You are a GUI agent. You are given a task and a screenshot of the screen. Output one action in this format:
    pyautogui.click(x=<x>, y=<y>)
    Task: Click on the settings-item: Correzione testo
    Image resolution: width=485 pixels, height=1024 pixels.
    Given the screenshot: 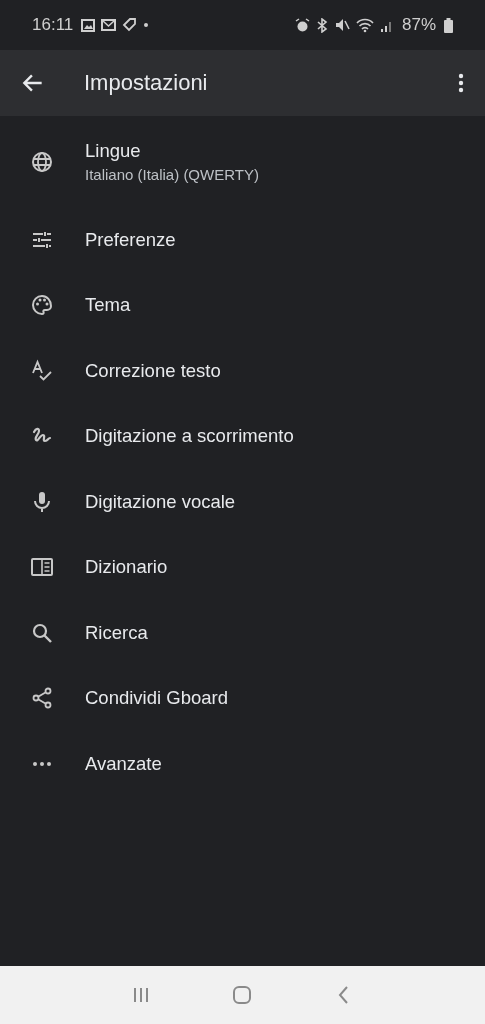 What is the action you would take?
    pyautogui.click(x=153, y=370)
    